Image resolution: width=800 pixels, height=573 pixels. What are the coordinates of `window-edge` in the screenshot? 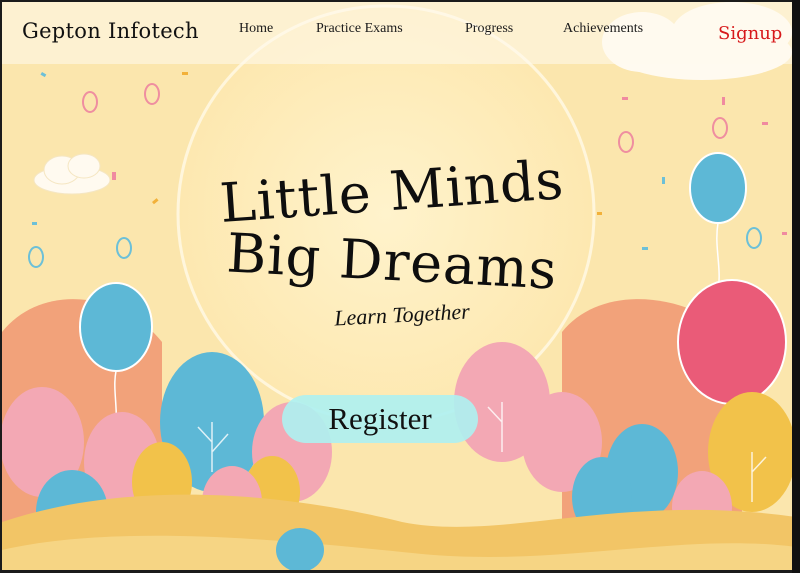 It's located at (796, 286).